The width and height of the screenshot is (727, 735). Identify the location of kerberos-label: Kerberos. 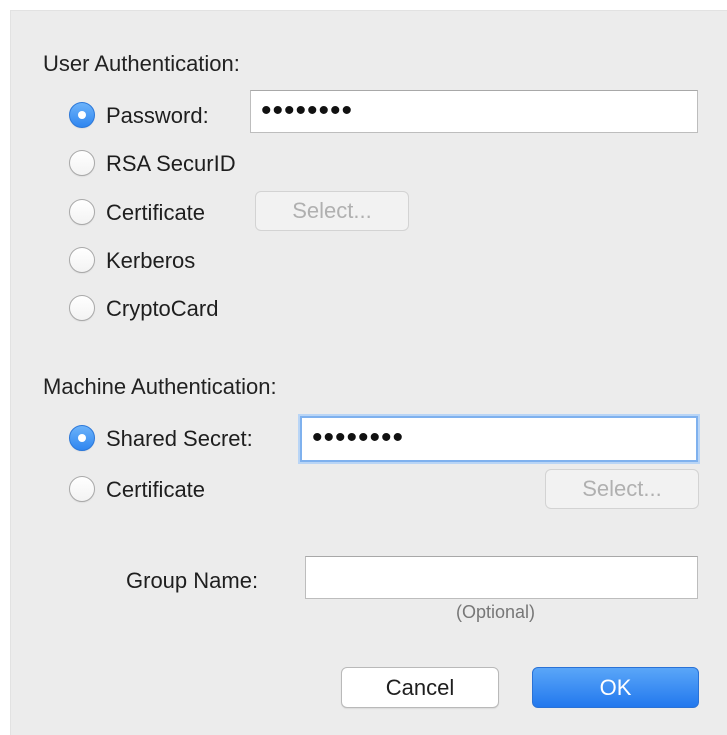
(150, 261).